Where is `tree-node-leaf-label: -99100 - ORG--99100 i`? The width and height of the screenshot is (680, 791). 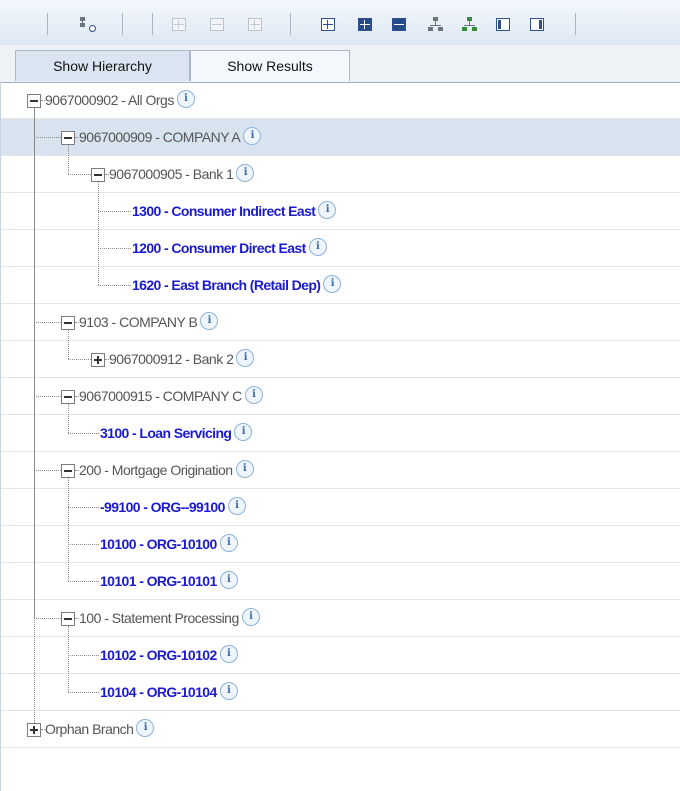
tree-node-leaf-label: -99100 - ORG--99100 i is located at coordinates (173, 507).